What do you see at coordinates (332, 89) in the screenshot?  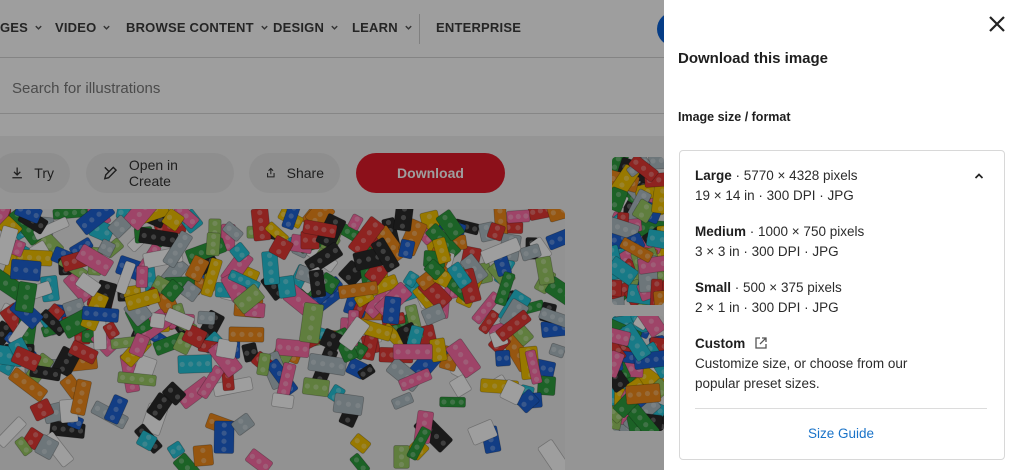 I see `search-input: Search for illustrations` at bounding box center [332, 89].